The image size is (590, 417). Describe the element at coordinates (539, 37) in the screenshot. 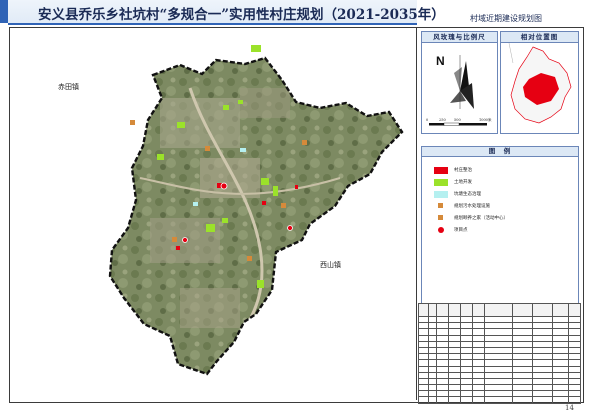

I see `location-box-title: 相对位置图` at that location.